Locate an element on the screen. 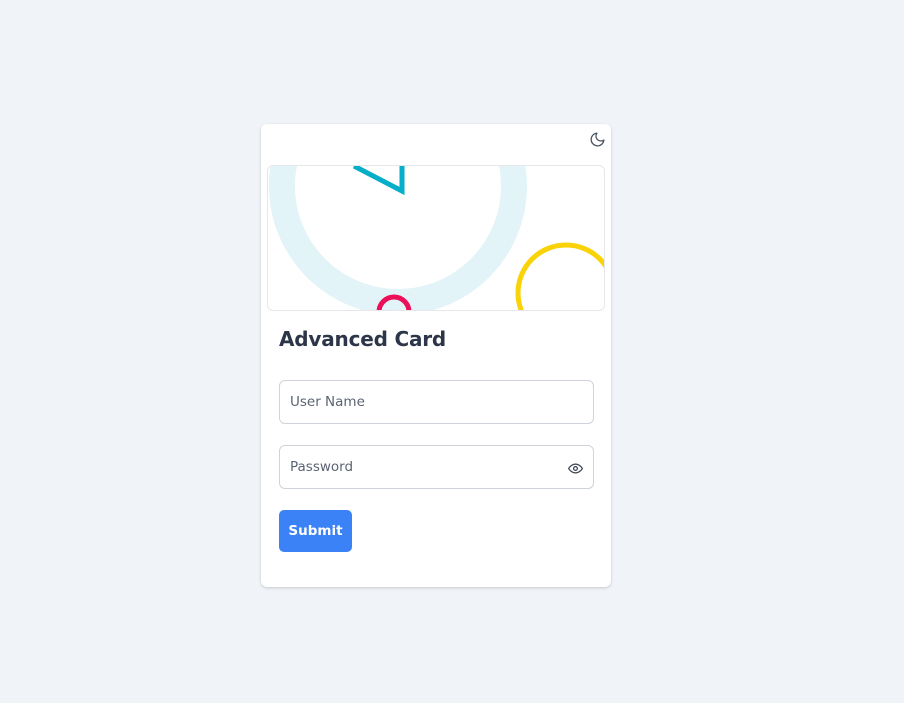  username-field is located at coordinates (436, 402).